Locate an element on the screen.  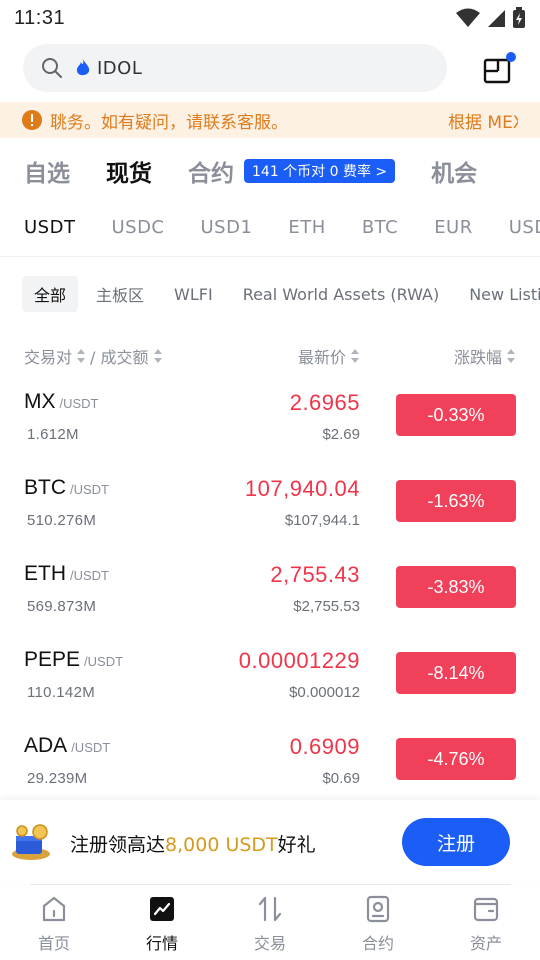
nav-assets: 资产 is located at coordinates (486, 923).